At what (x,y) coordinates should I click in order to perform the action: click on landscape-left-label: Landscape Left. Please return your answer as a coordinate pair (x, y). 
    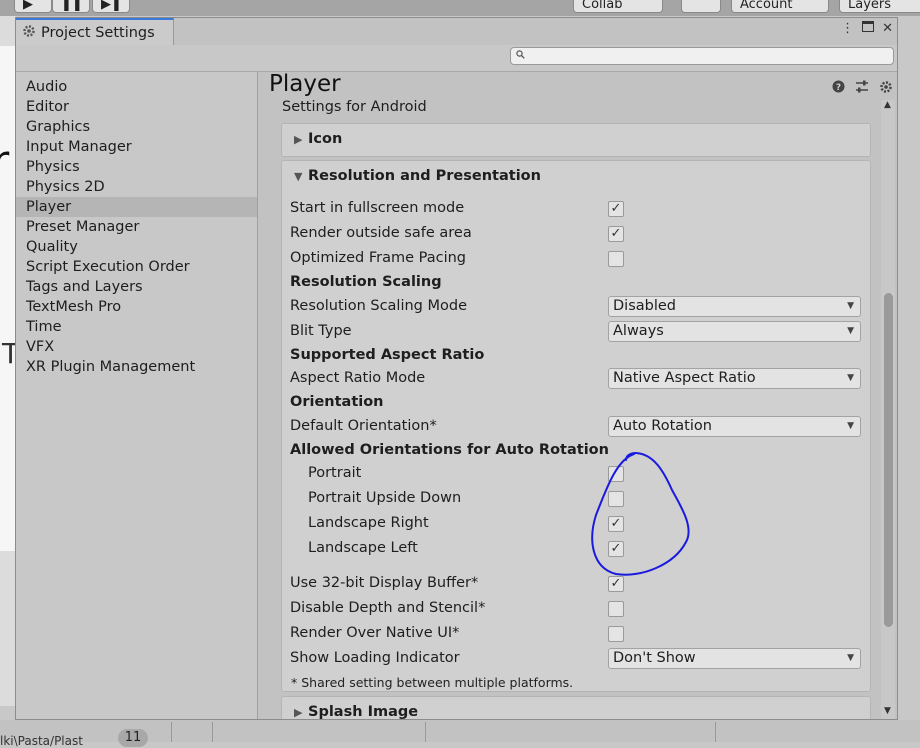
    Looking at the image, I should click on (363, 548).